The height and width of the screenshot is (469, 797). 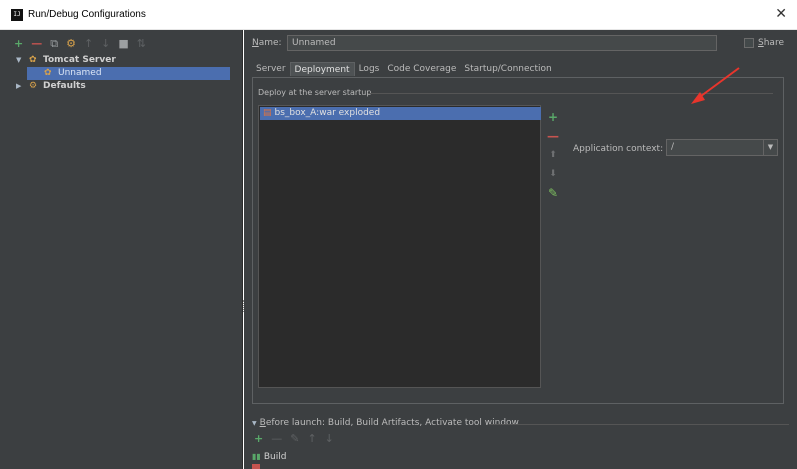 I want to click on section-title: Deploy at the server startup, so click(x=315, y=92).